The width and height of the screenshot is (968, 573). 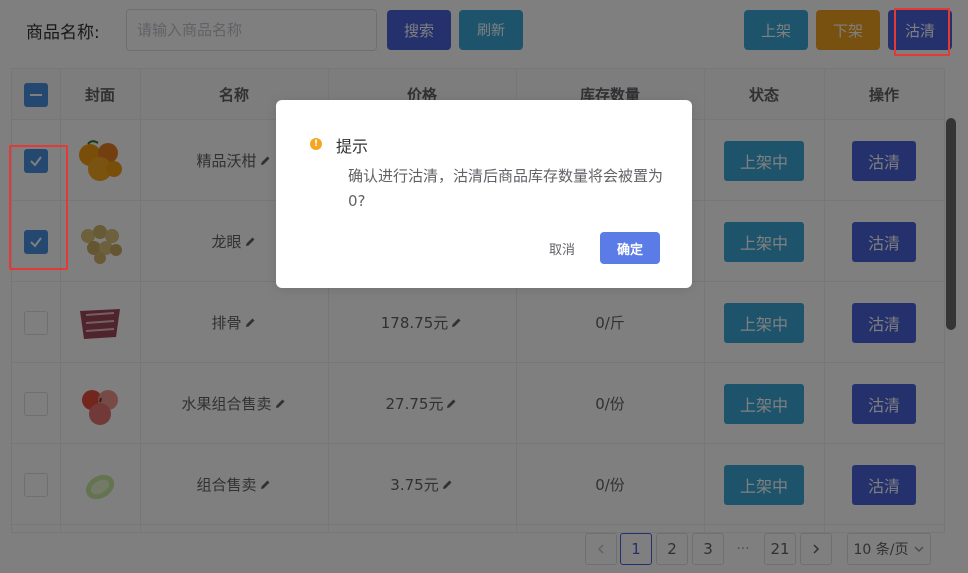 I want to click on dialog-title: 提示, so click(x=352, y=146).